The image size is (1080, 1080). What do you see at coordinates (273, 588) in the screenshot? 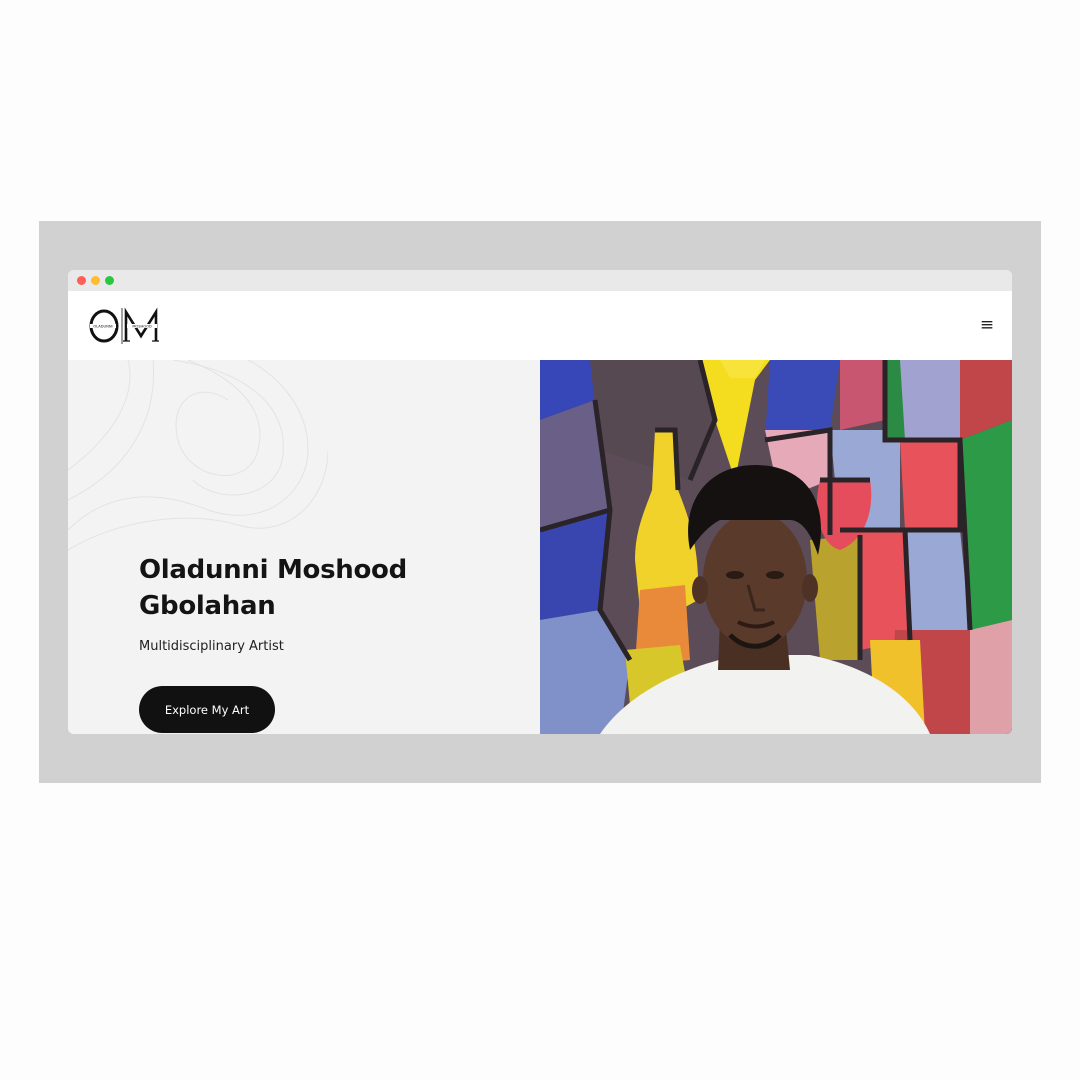
I see `hero-title: Oladunni Moshood Gbolahan` at bounding box center [273, 588].